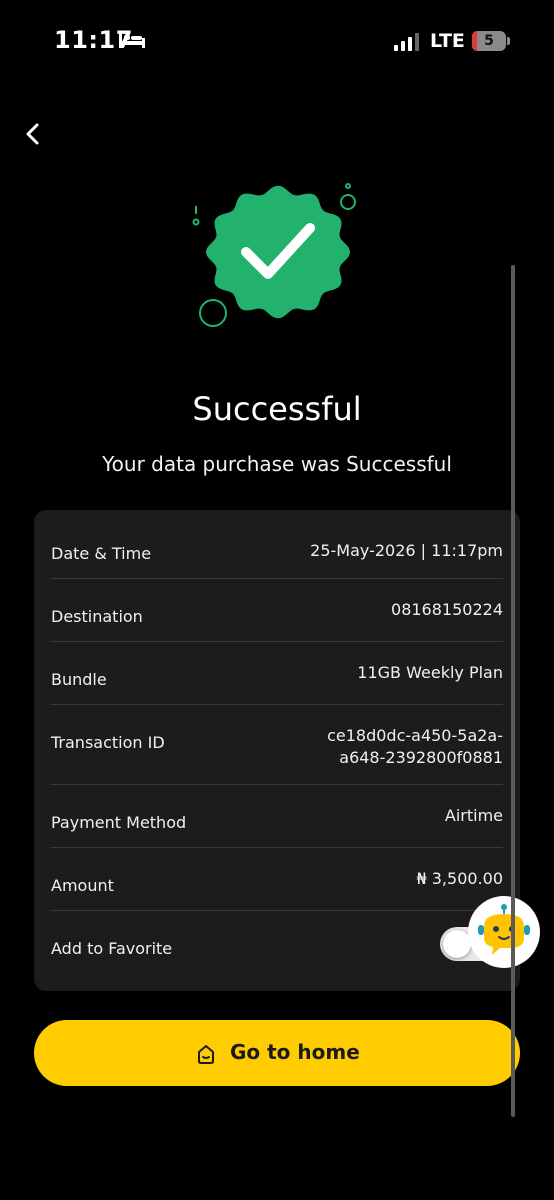 The image size is (554, 1200). Describe the element at coordinates (277, 40) in the screenshot. I see `status-bar: 11:17 LTE 5` at that location.